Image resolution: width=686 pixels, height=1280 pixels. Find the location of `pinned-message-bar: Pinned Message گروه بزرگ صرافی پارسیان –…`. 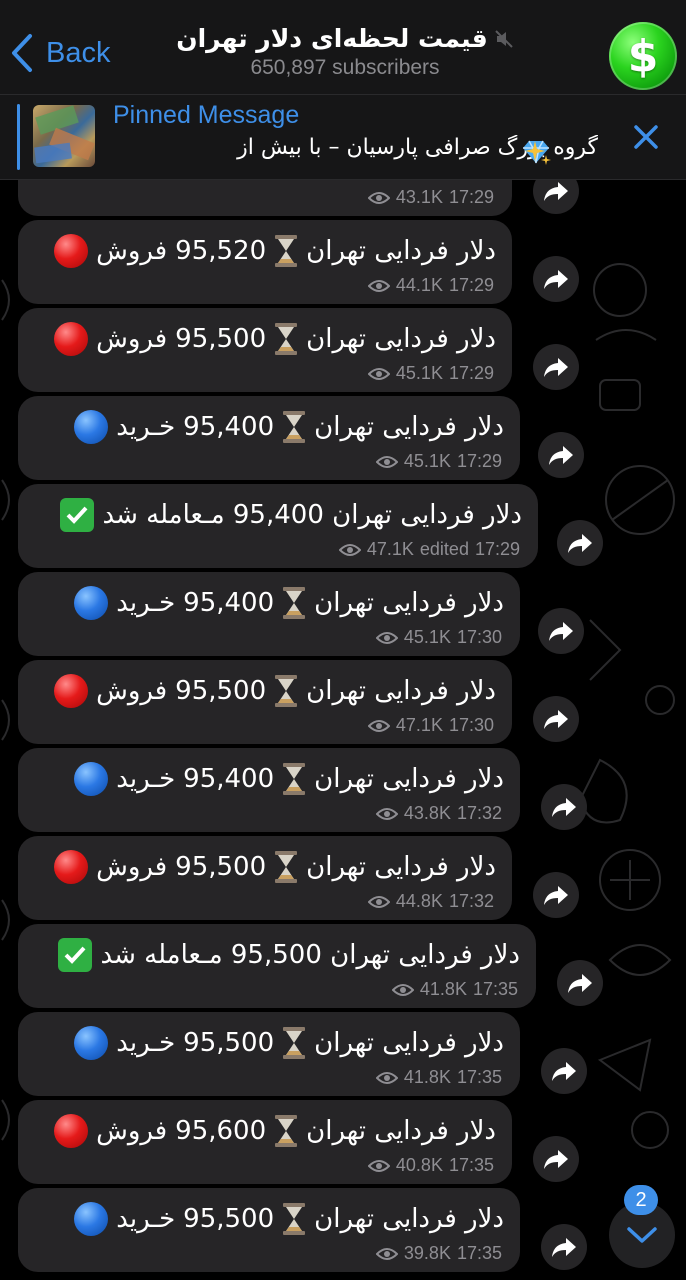

pinned-message-bar: Pinned Message گروه بزرگ صرافی پارسیان –… is located at coordinates (343, 137).